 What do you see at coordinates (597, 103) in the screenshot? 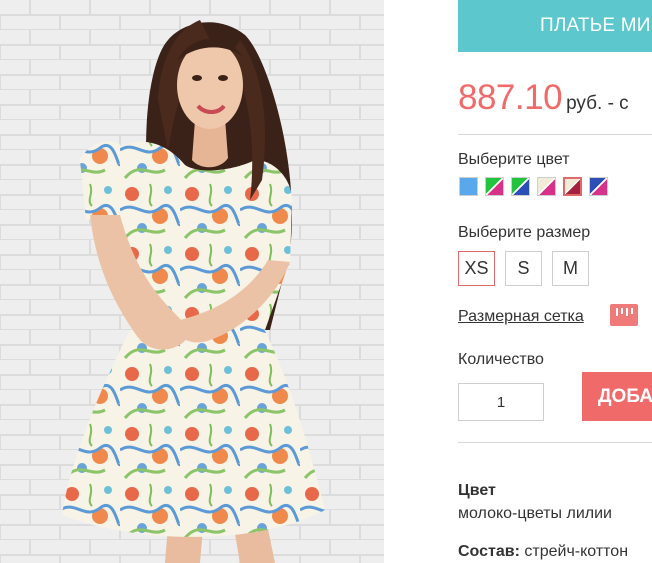
I see `price-currency: руб. - с` at bounding box center [597, 103].